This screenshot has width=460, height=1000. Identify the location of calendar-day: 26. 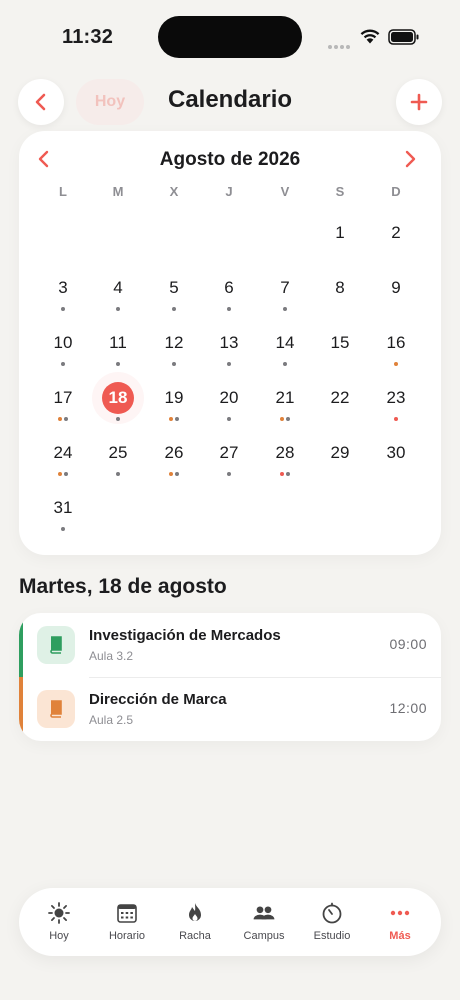
(174, 467).